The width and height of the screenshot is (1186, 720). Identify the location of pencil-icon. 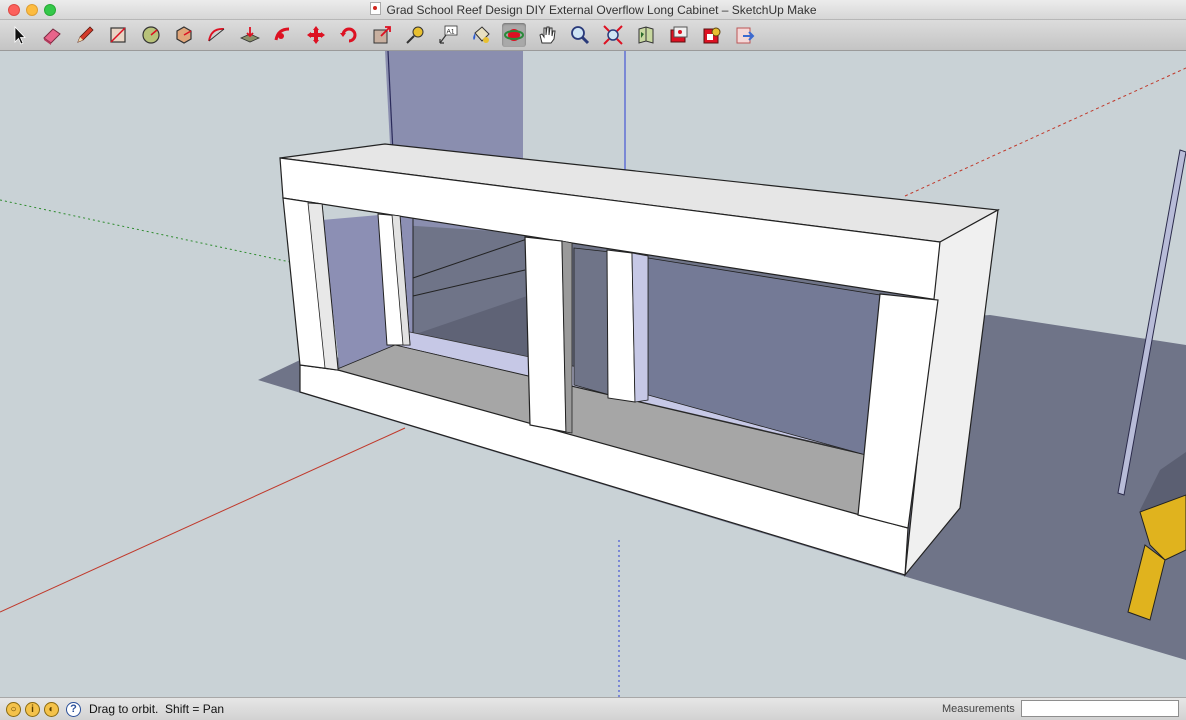
(85, 34).